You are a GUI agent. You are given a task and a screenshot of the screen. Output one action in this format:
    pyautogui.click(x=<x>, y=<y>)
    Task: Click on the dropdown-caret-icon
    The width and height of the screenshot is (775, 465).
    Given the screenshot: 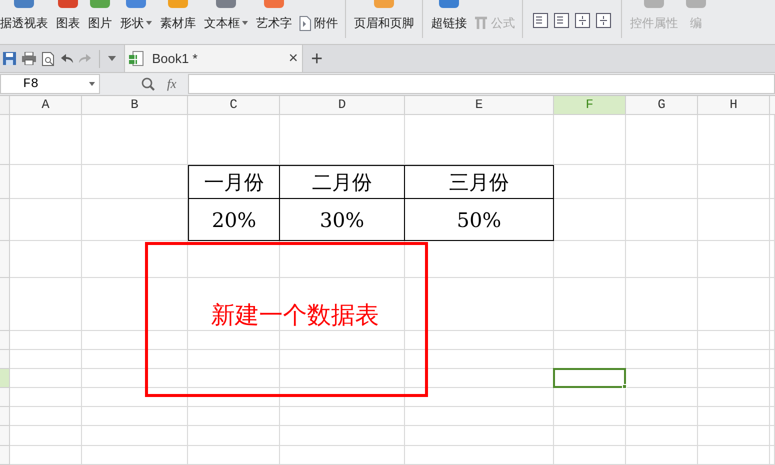 What is the action you would take?
    pyautogui.click(x=112, y=58)
    